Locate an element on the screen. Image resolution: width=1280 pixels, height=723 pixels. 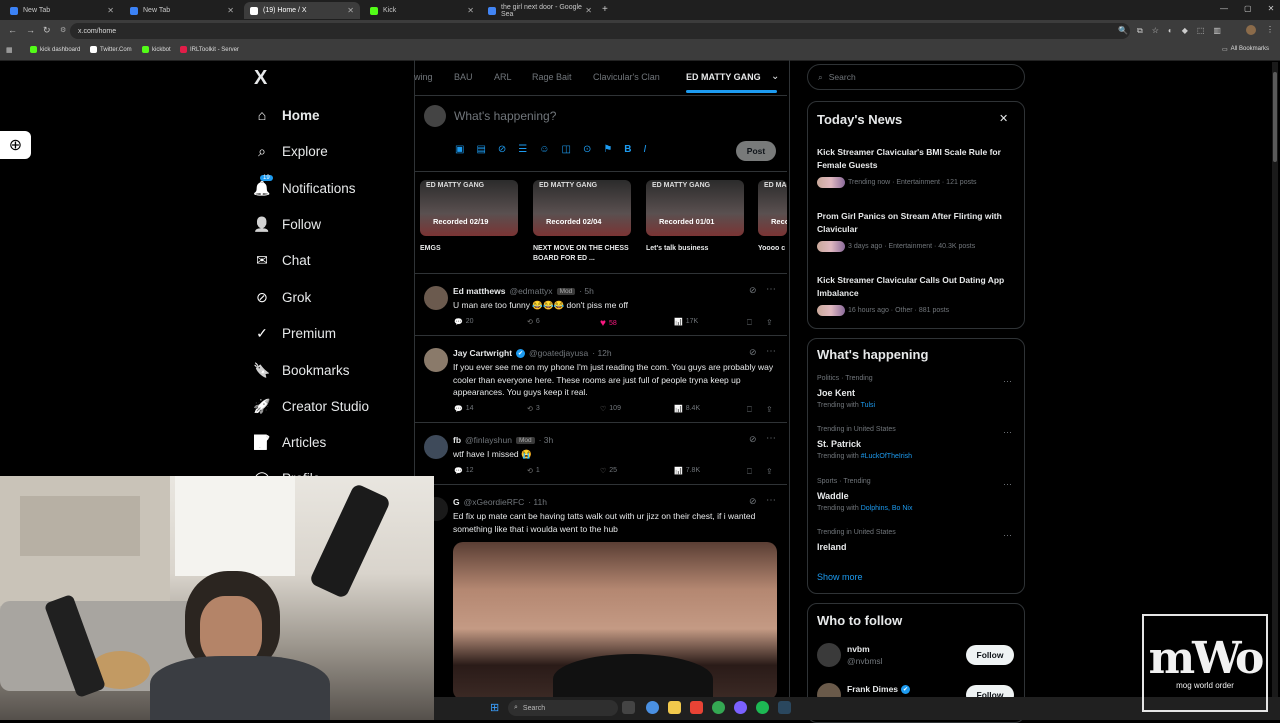
browser-tab: (19) Home / X ✕ is located at coordinates (302, 10).